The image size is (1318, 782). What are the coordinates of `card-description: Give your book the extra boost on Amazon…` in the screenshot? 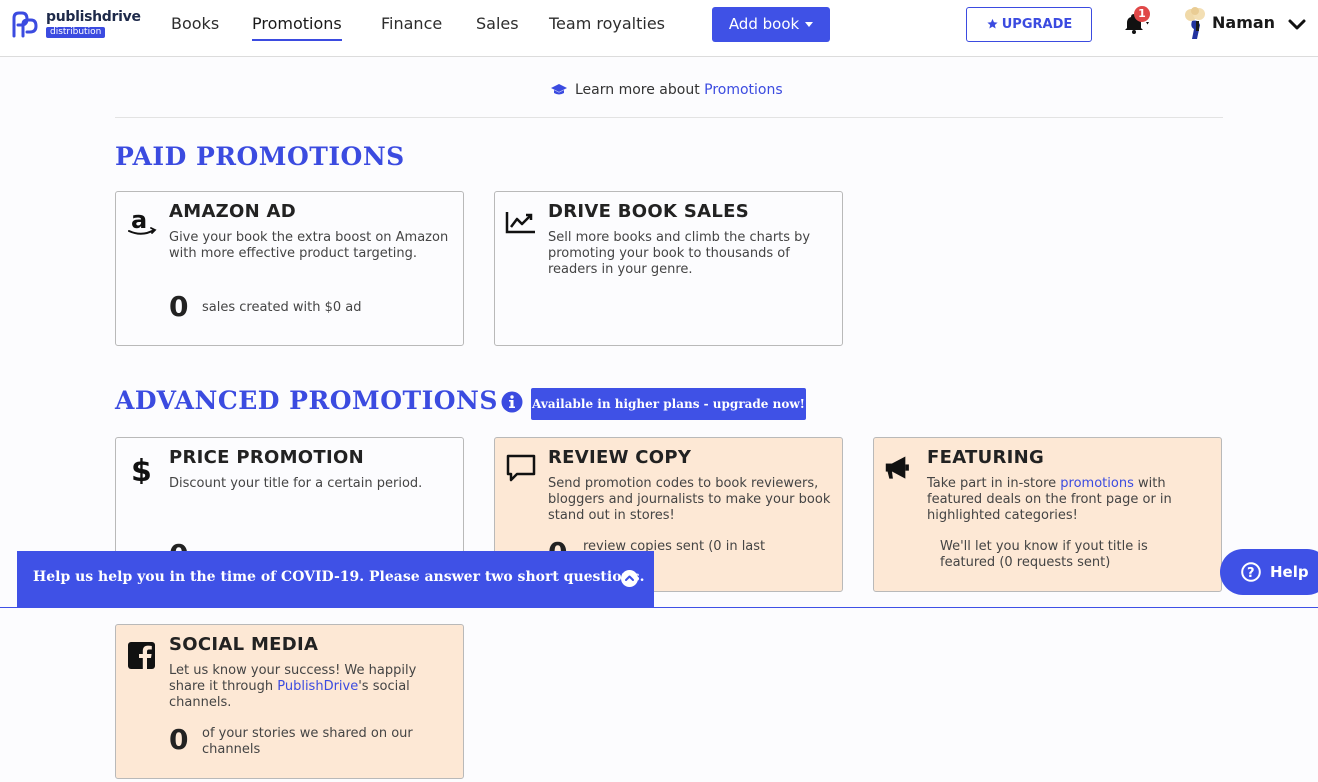 It's located at (309, 245).